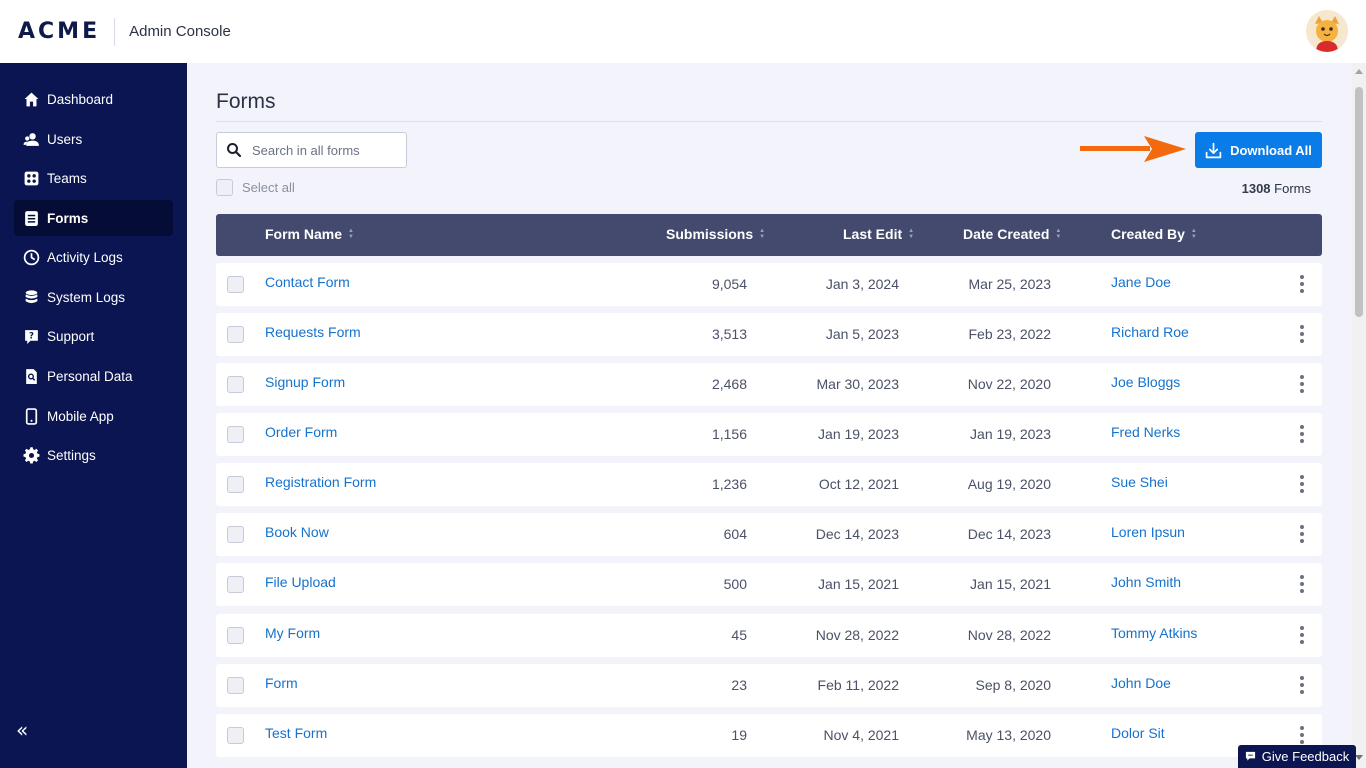 Image resolution: width=1366 pixels, height=768 pixels. Describe the element at coordinates (31, 376) in the screenshot. I see `personal-data-icon` at that location.